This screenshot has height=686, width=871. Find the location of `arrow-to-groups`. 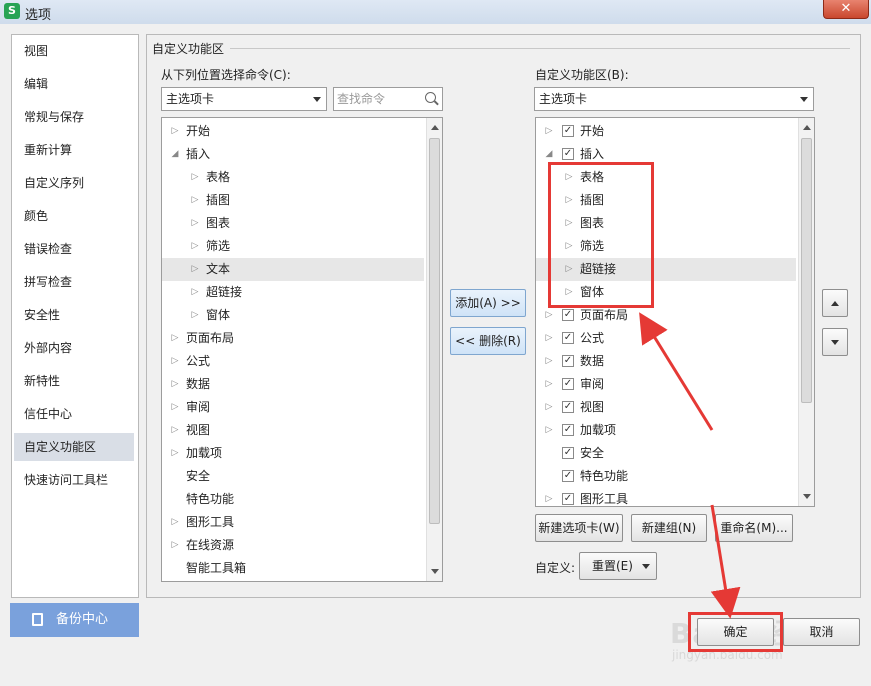

arrow-to-groups is located at coordinates (676, 371).